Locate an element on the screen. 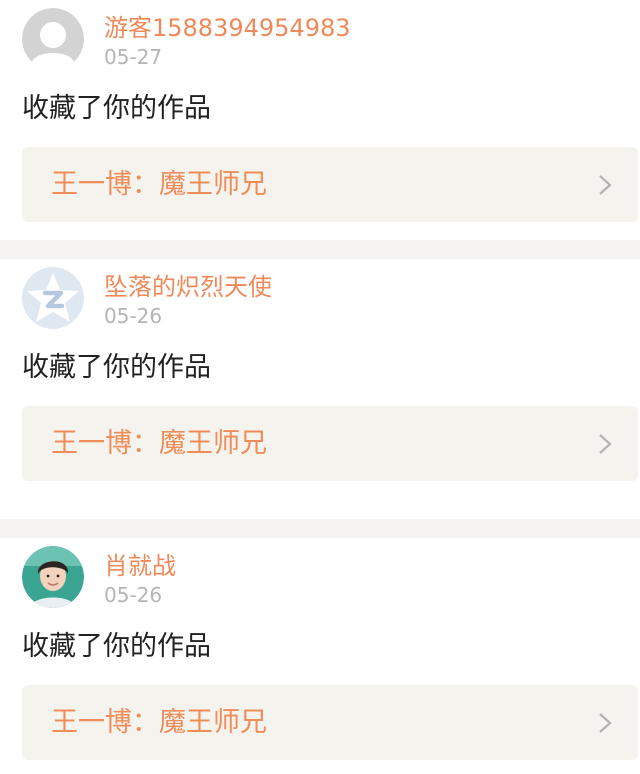 The height and width of the screenshot is (774, 640). default-gray-avatar-icon is located at coordinates (53, 39).